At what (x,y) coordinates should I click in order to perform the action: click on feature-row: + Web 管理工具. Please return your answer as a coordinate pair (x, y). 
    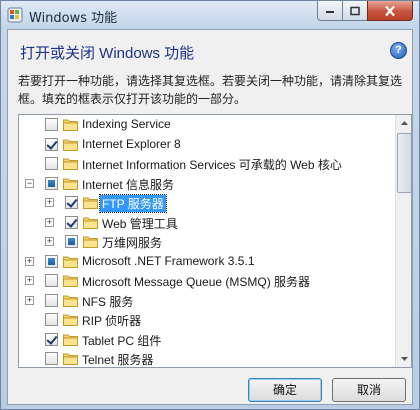
    Looking at the image, I should click on (207, 223).